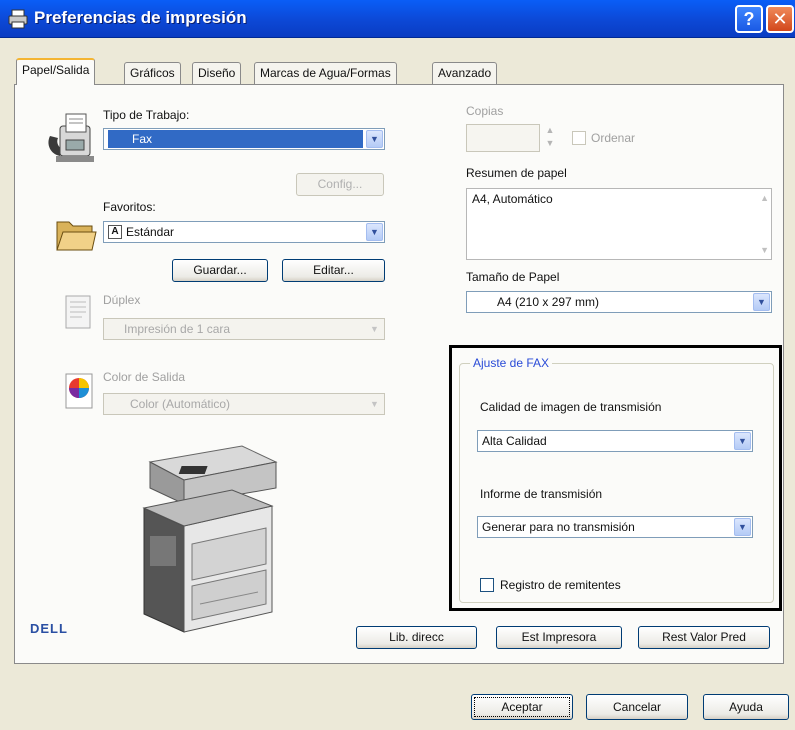  What do you see at coordinates (180, 404) in the screenshot?
I see `output-color-value: Color (Automático)` at bounding box center [180, 404].